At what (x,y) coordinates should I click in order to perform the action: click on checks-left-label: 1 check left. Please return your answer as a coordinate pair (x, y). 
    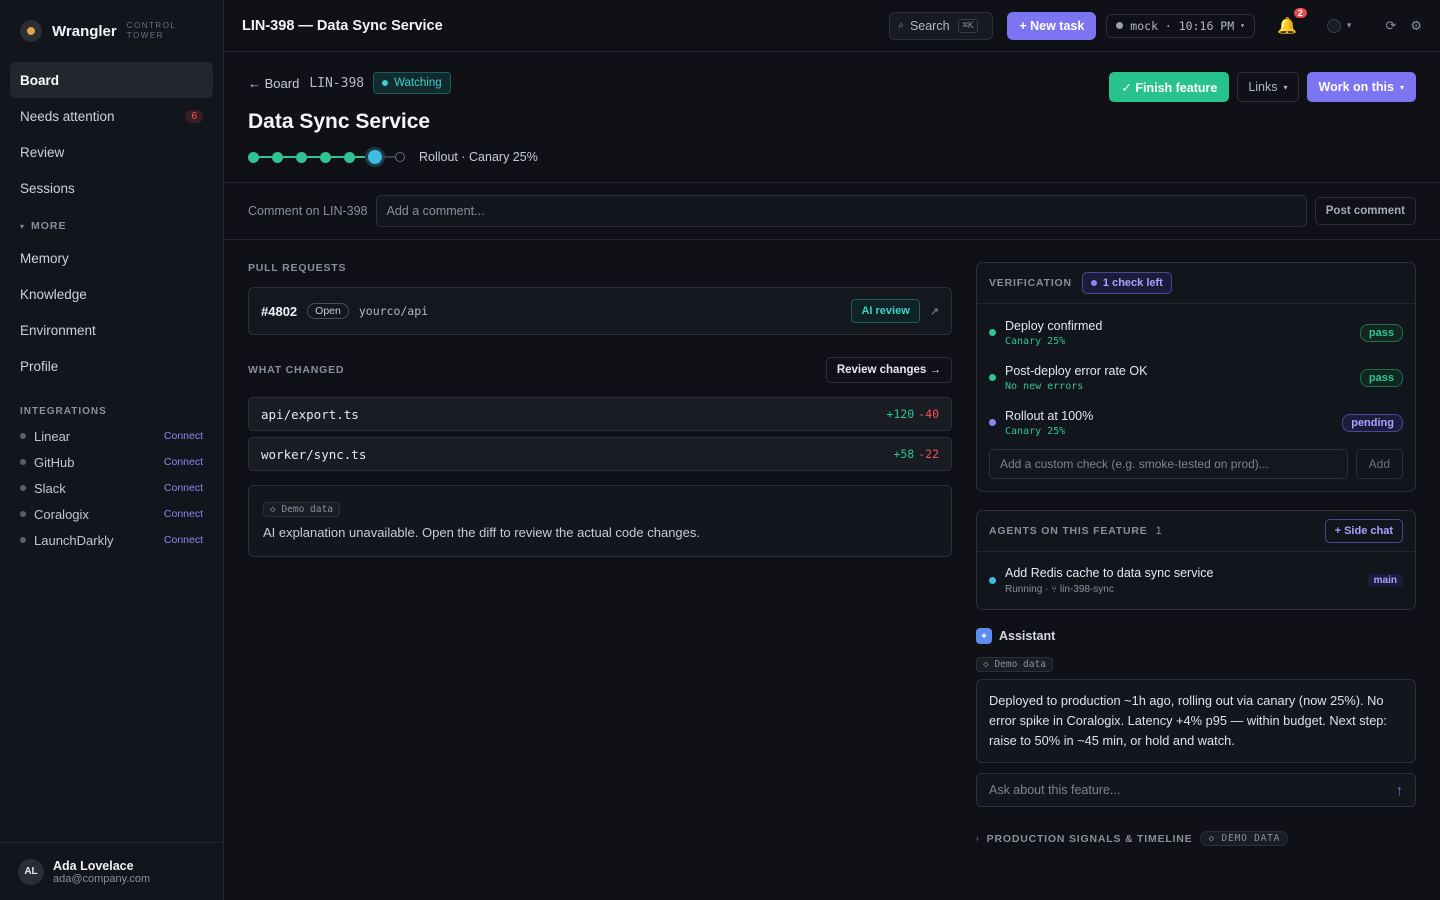
    Looking at the image, I should click on (1132, 283).